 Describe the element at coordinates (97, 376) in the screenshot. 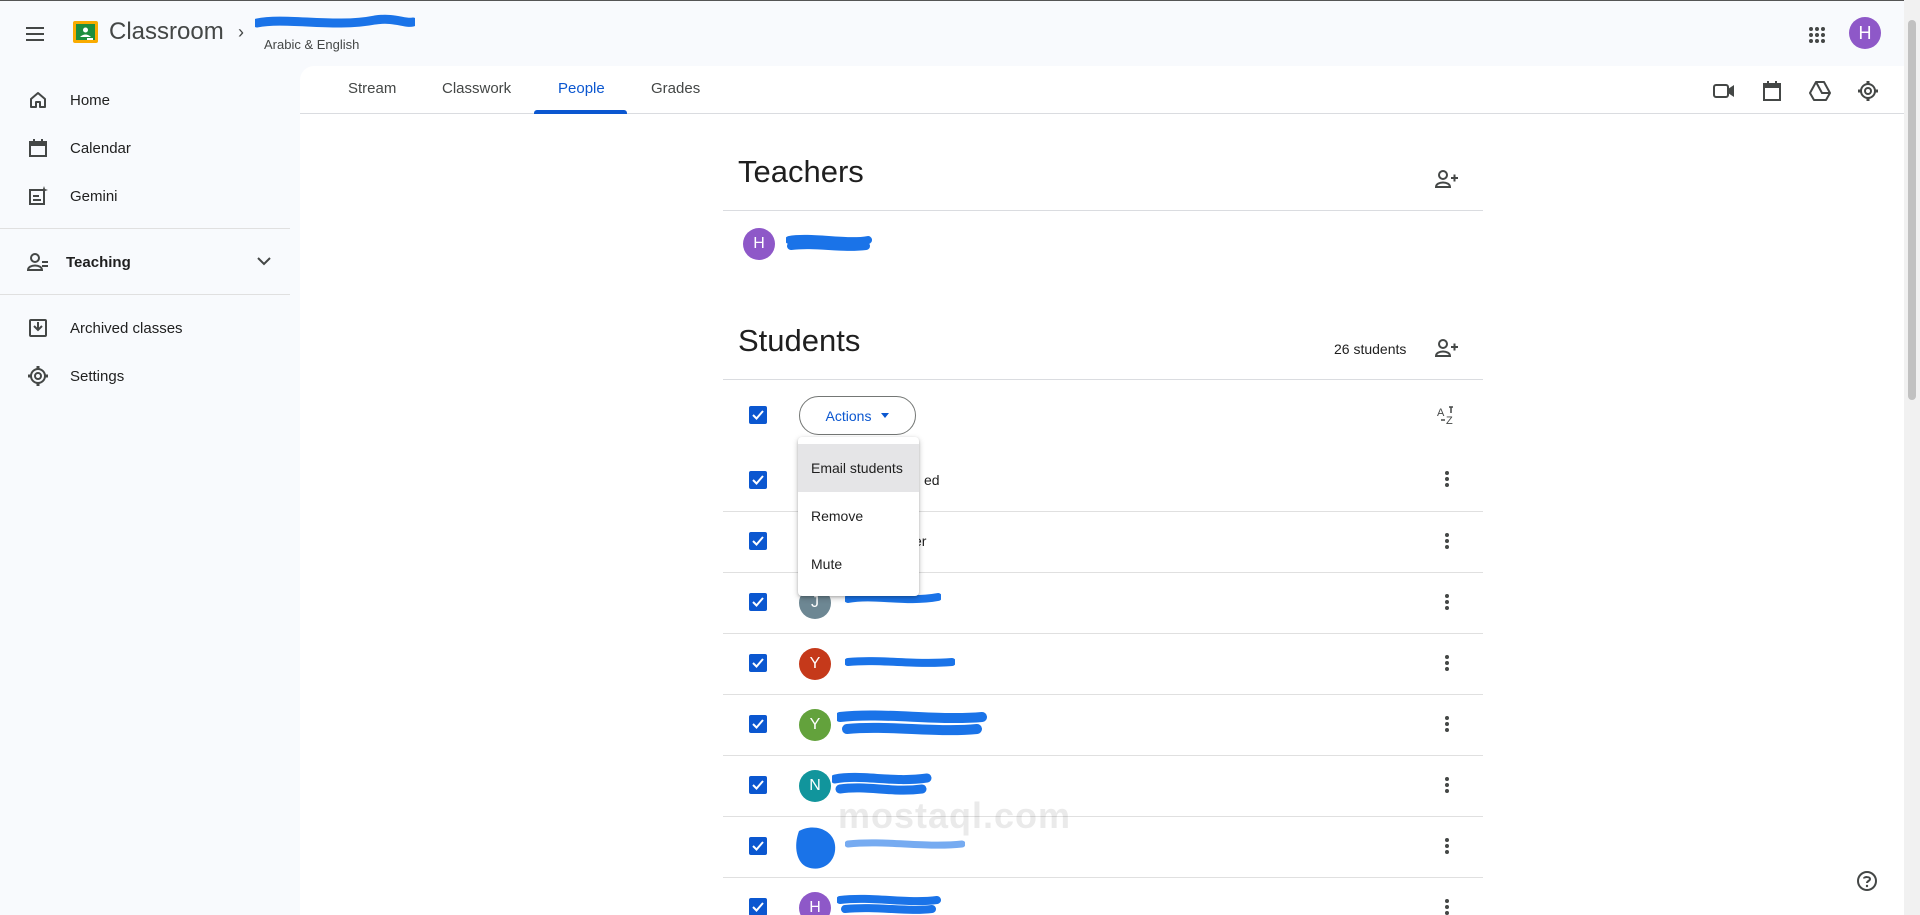

I see `sidebar-item-label: Settings` at that location.